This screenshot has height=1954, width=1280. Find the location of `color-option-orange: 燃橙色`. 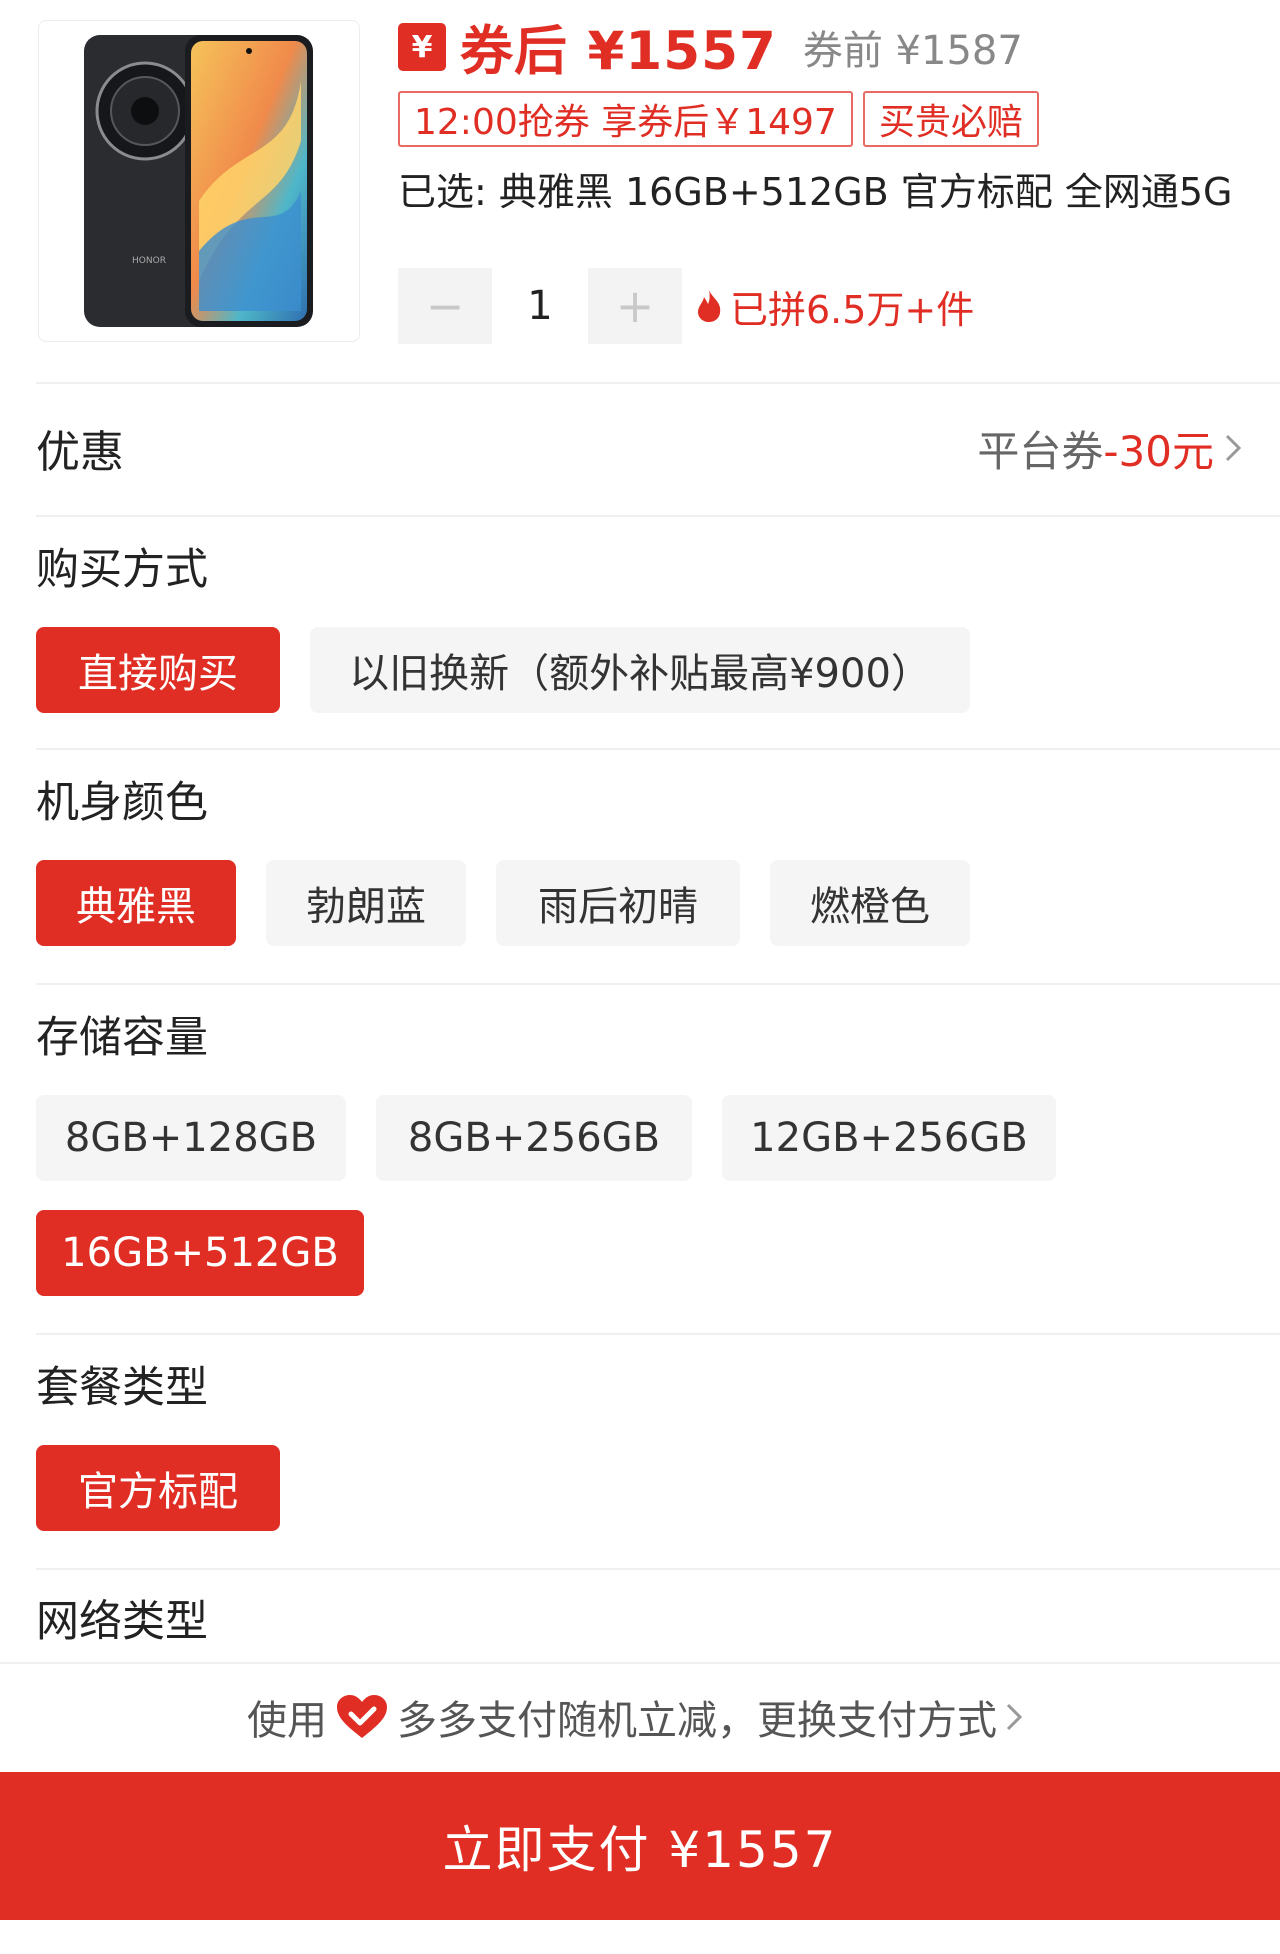

color-option-orange: 燃橙色 is located at coordinates (870, 903).